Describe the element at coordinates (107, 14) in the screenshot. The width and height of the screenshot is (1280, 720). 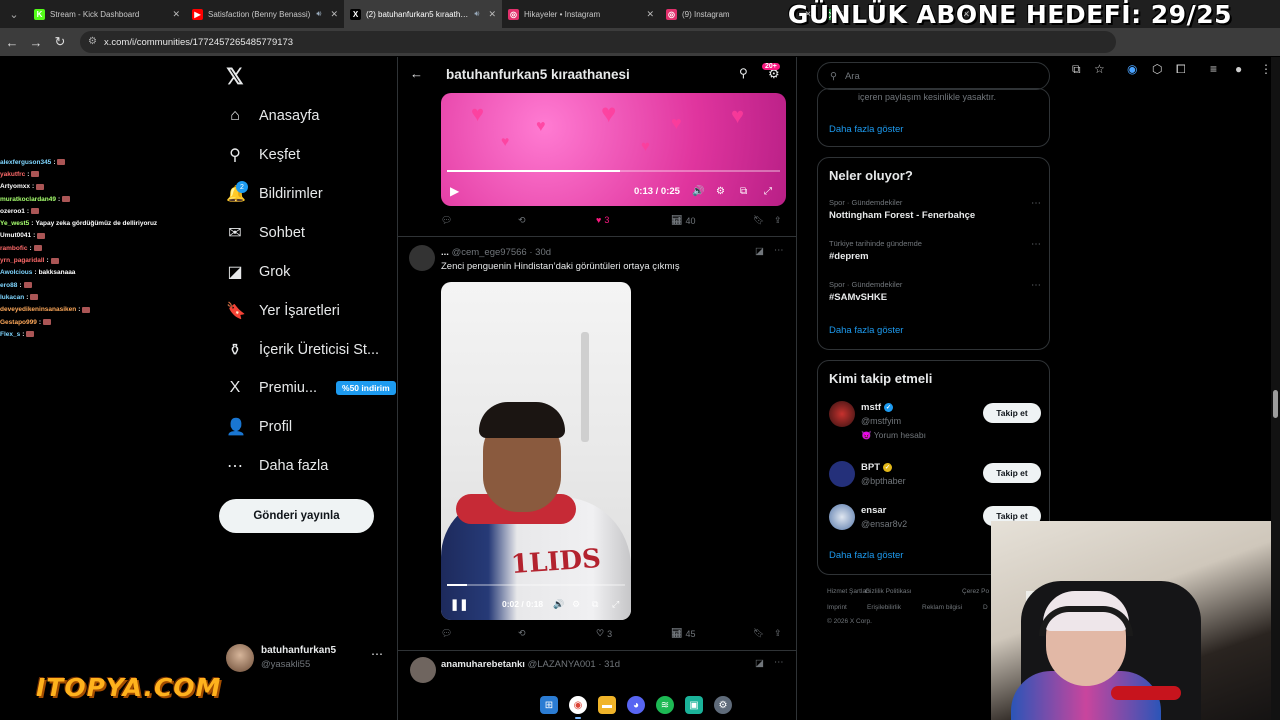
I see `browser-tab: K Stream - Kick Dashboard ✕` at that location.